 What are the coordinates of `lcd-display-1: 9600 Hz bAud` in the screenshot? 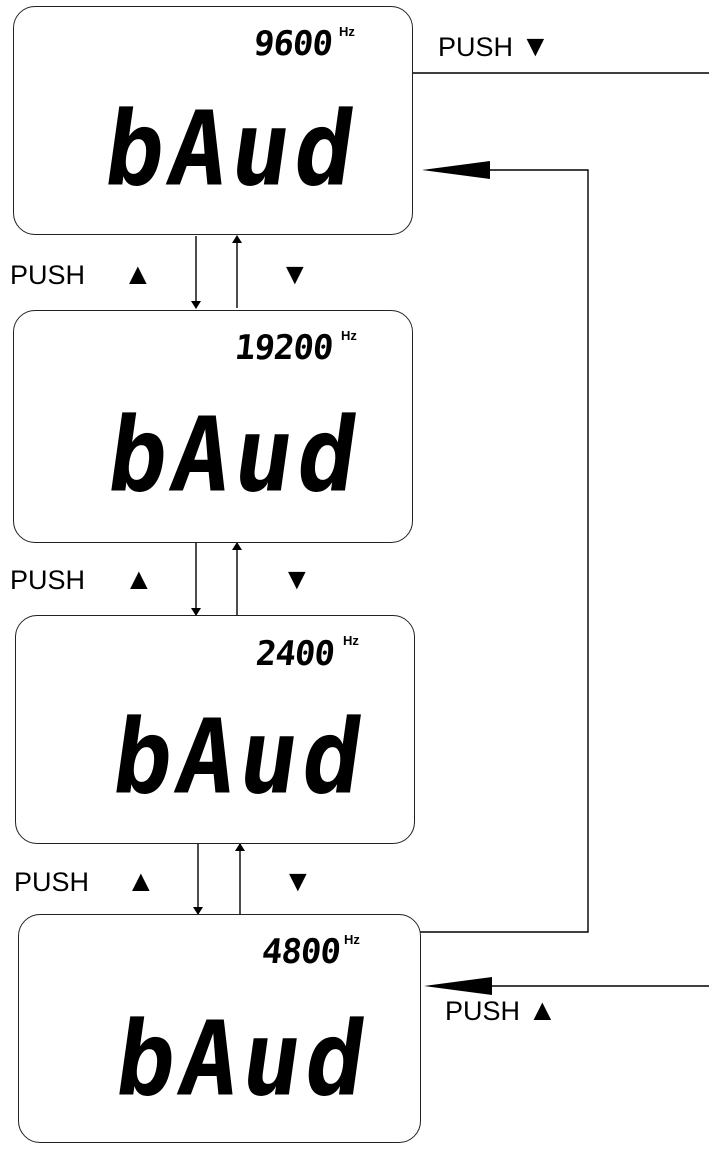 It's located at (213, 120).